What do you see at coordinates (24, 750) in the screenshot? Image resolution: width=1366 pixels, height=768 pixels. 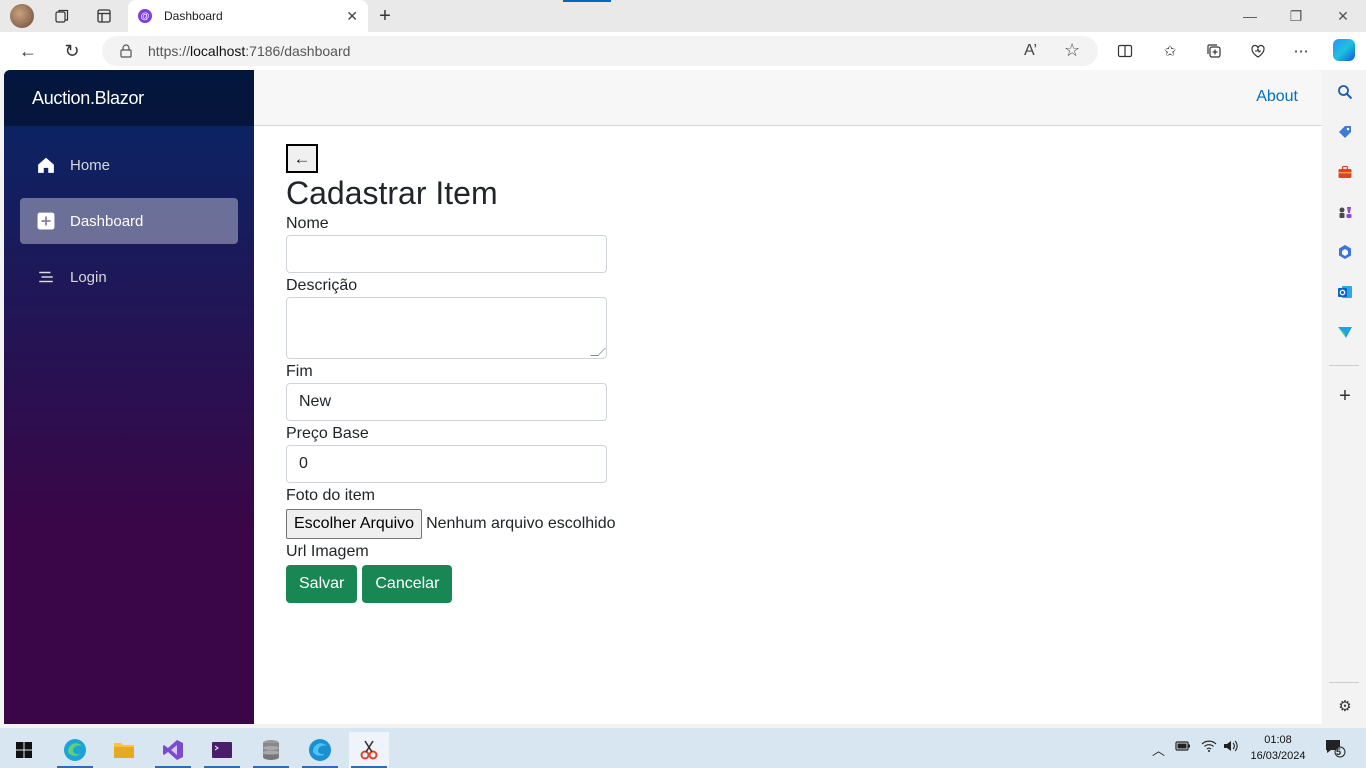 I see `windows-start-icon` at bounding box center [24, 750].